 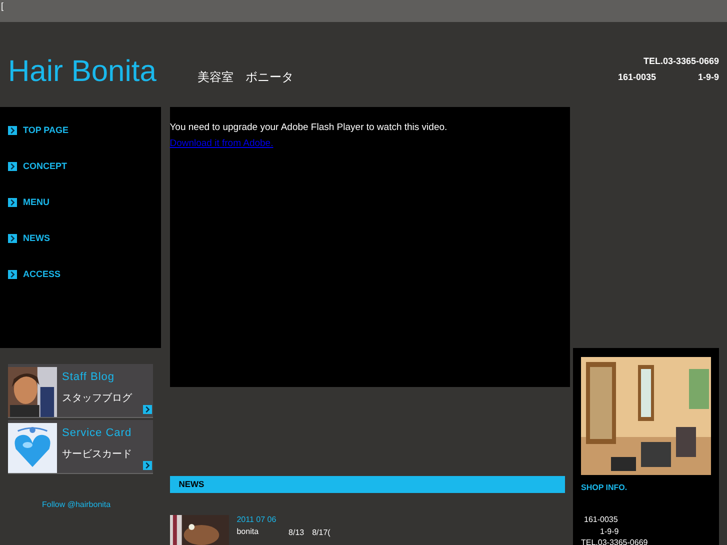 What do you see at coordinates (80, 391) in the screenshot?
I see `banner-card: Staff Blog スタッフブログ` at bounding box center [80, 391].